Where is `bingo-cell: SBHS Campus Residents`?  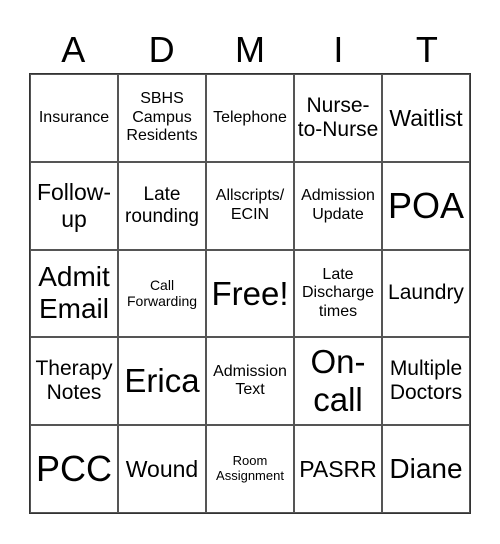 bingo-cell: SBHS Campus Residents is located at coordinates (162, 118).